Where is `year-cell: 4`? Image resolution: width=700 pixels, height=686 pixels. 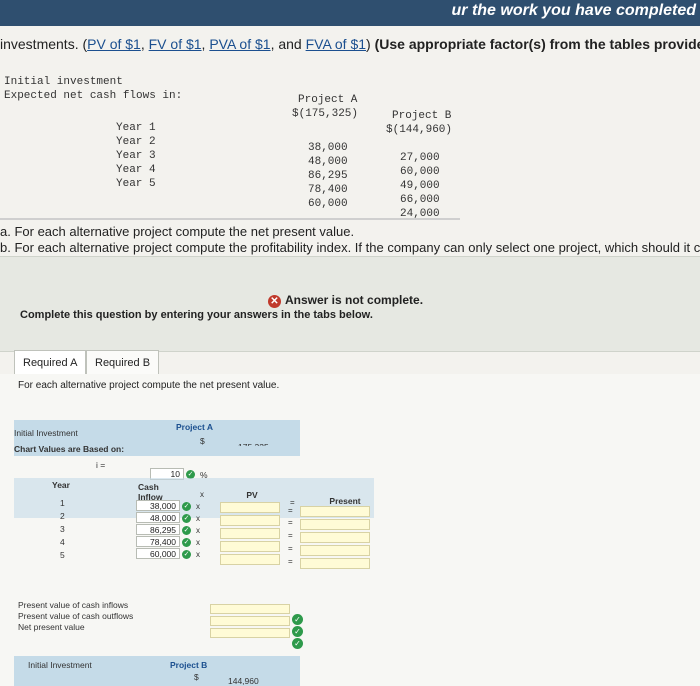 year-cell: 4 is located at coordinates (62, 542).